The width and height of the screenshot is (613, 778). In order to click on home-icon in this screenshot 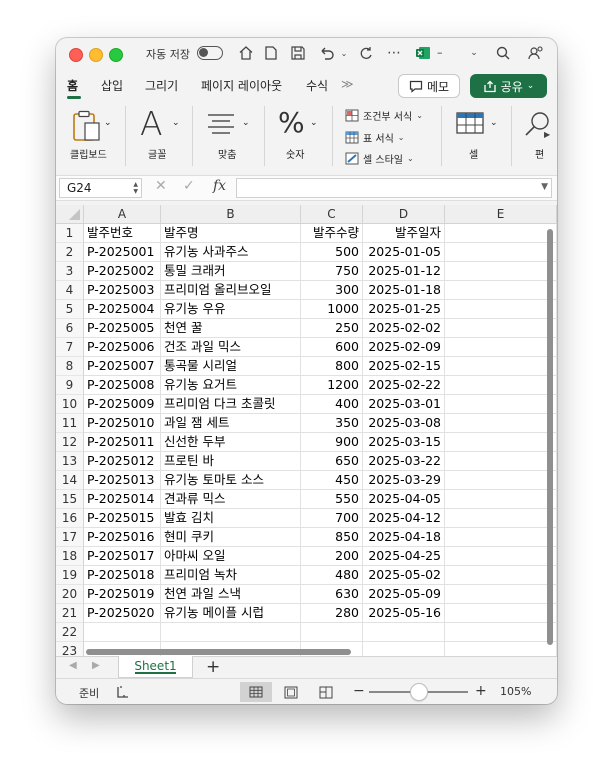, I will do `click(246, 53)`.